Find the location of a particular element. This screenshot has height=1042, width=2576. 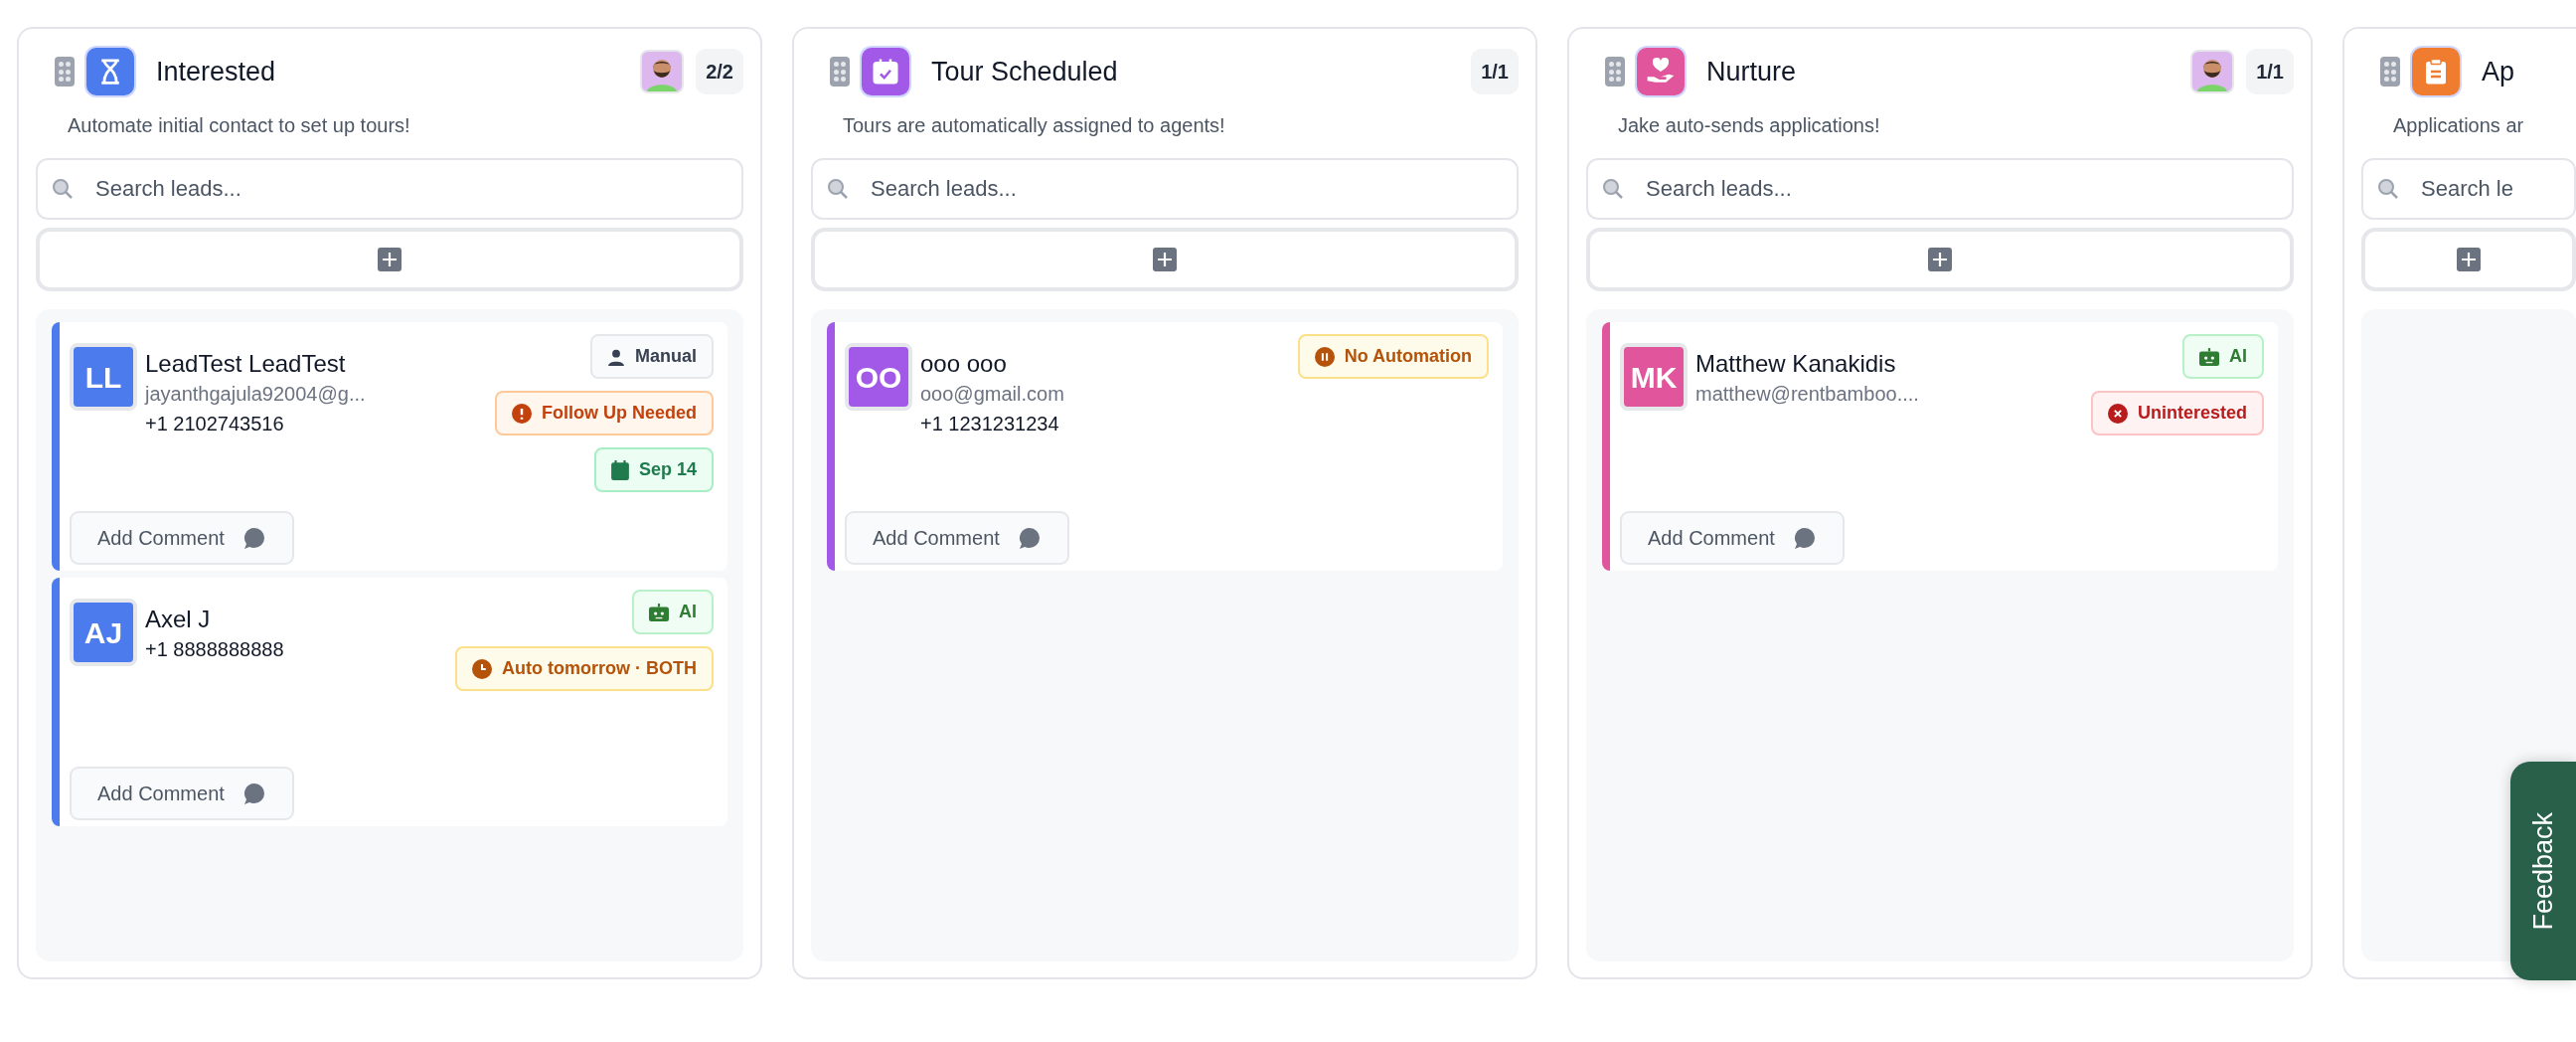

lead-phone: +1 1231231234 is located at coordinates (990, 424).